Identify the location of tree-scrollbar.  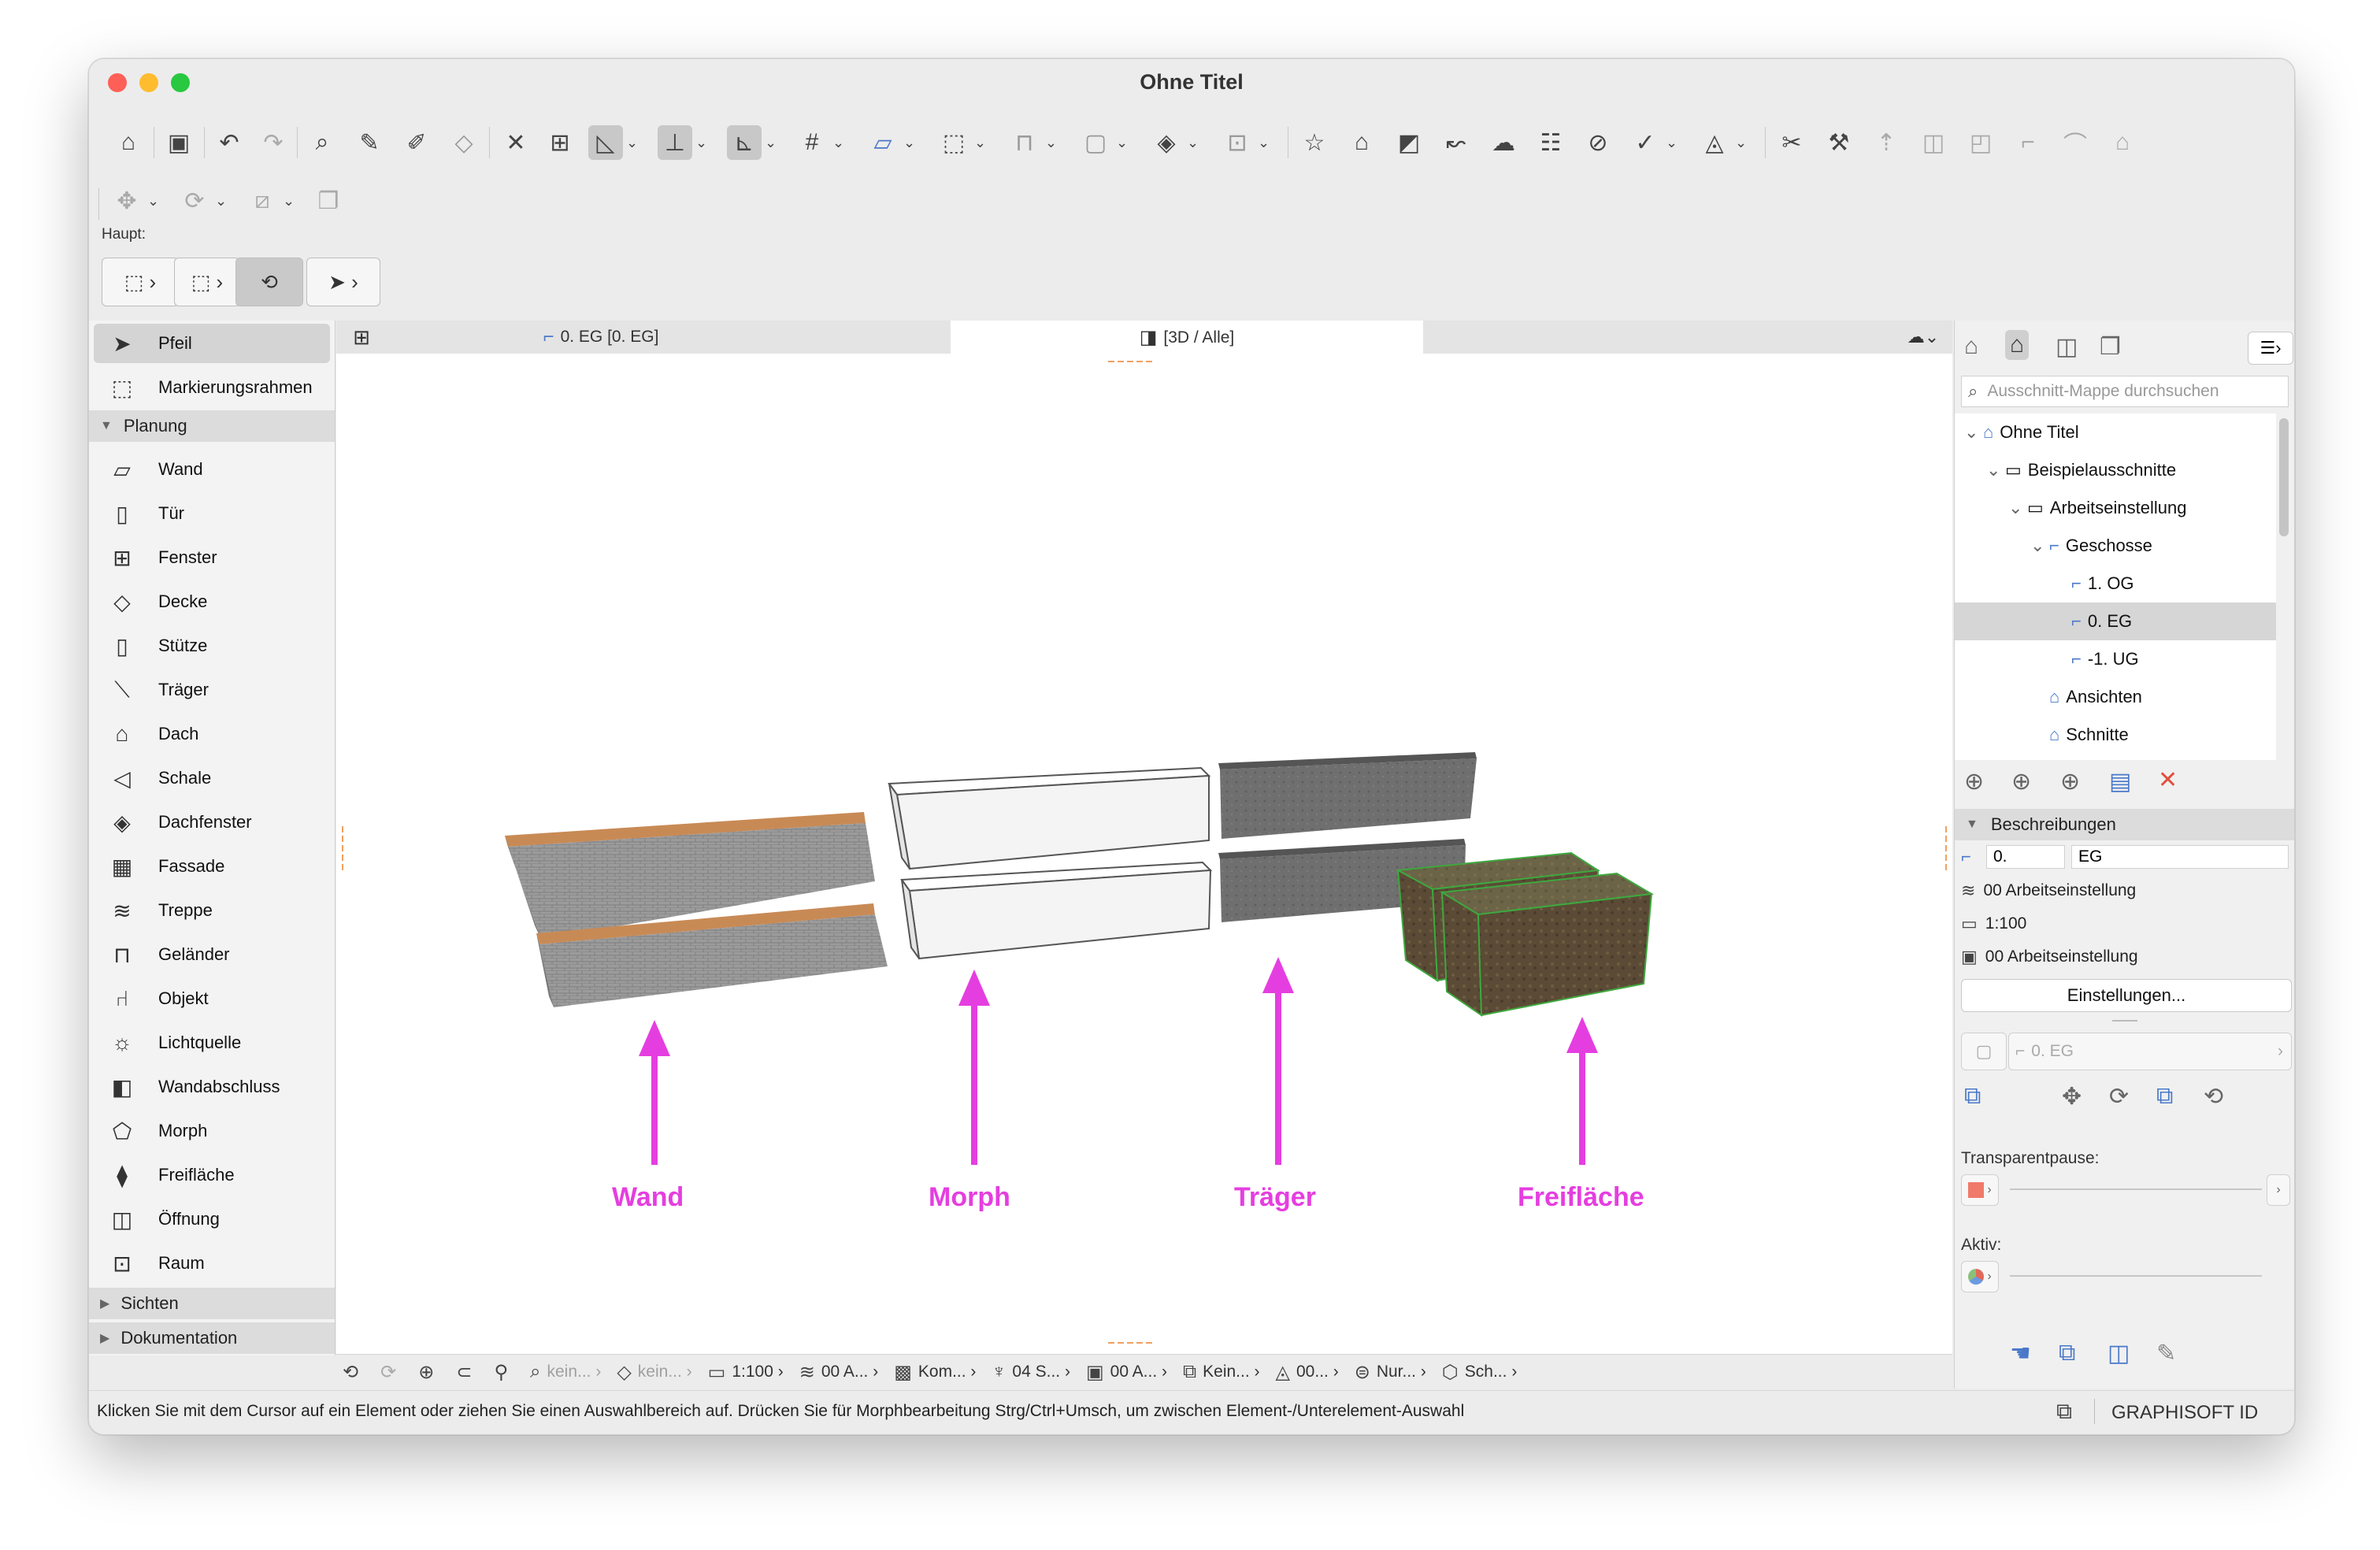
(2284, 477).